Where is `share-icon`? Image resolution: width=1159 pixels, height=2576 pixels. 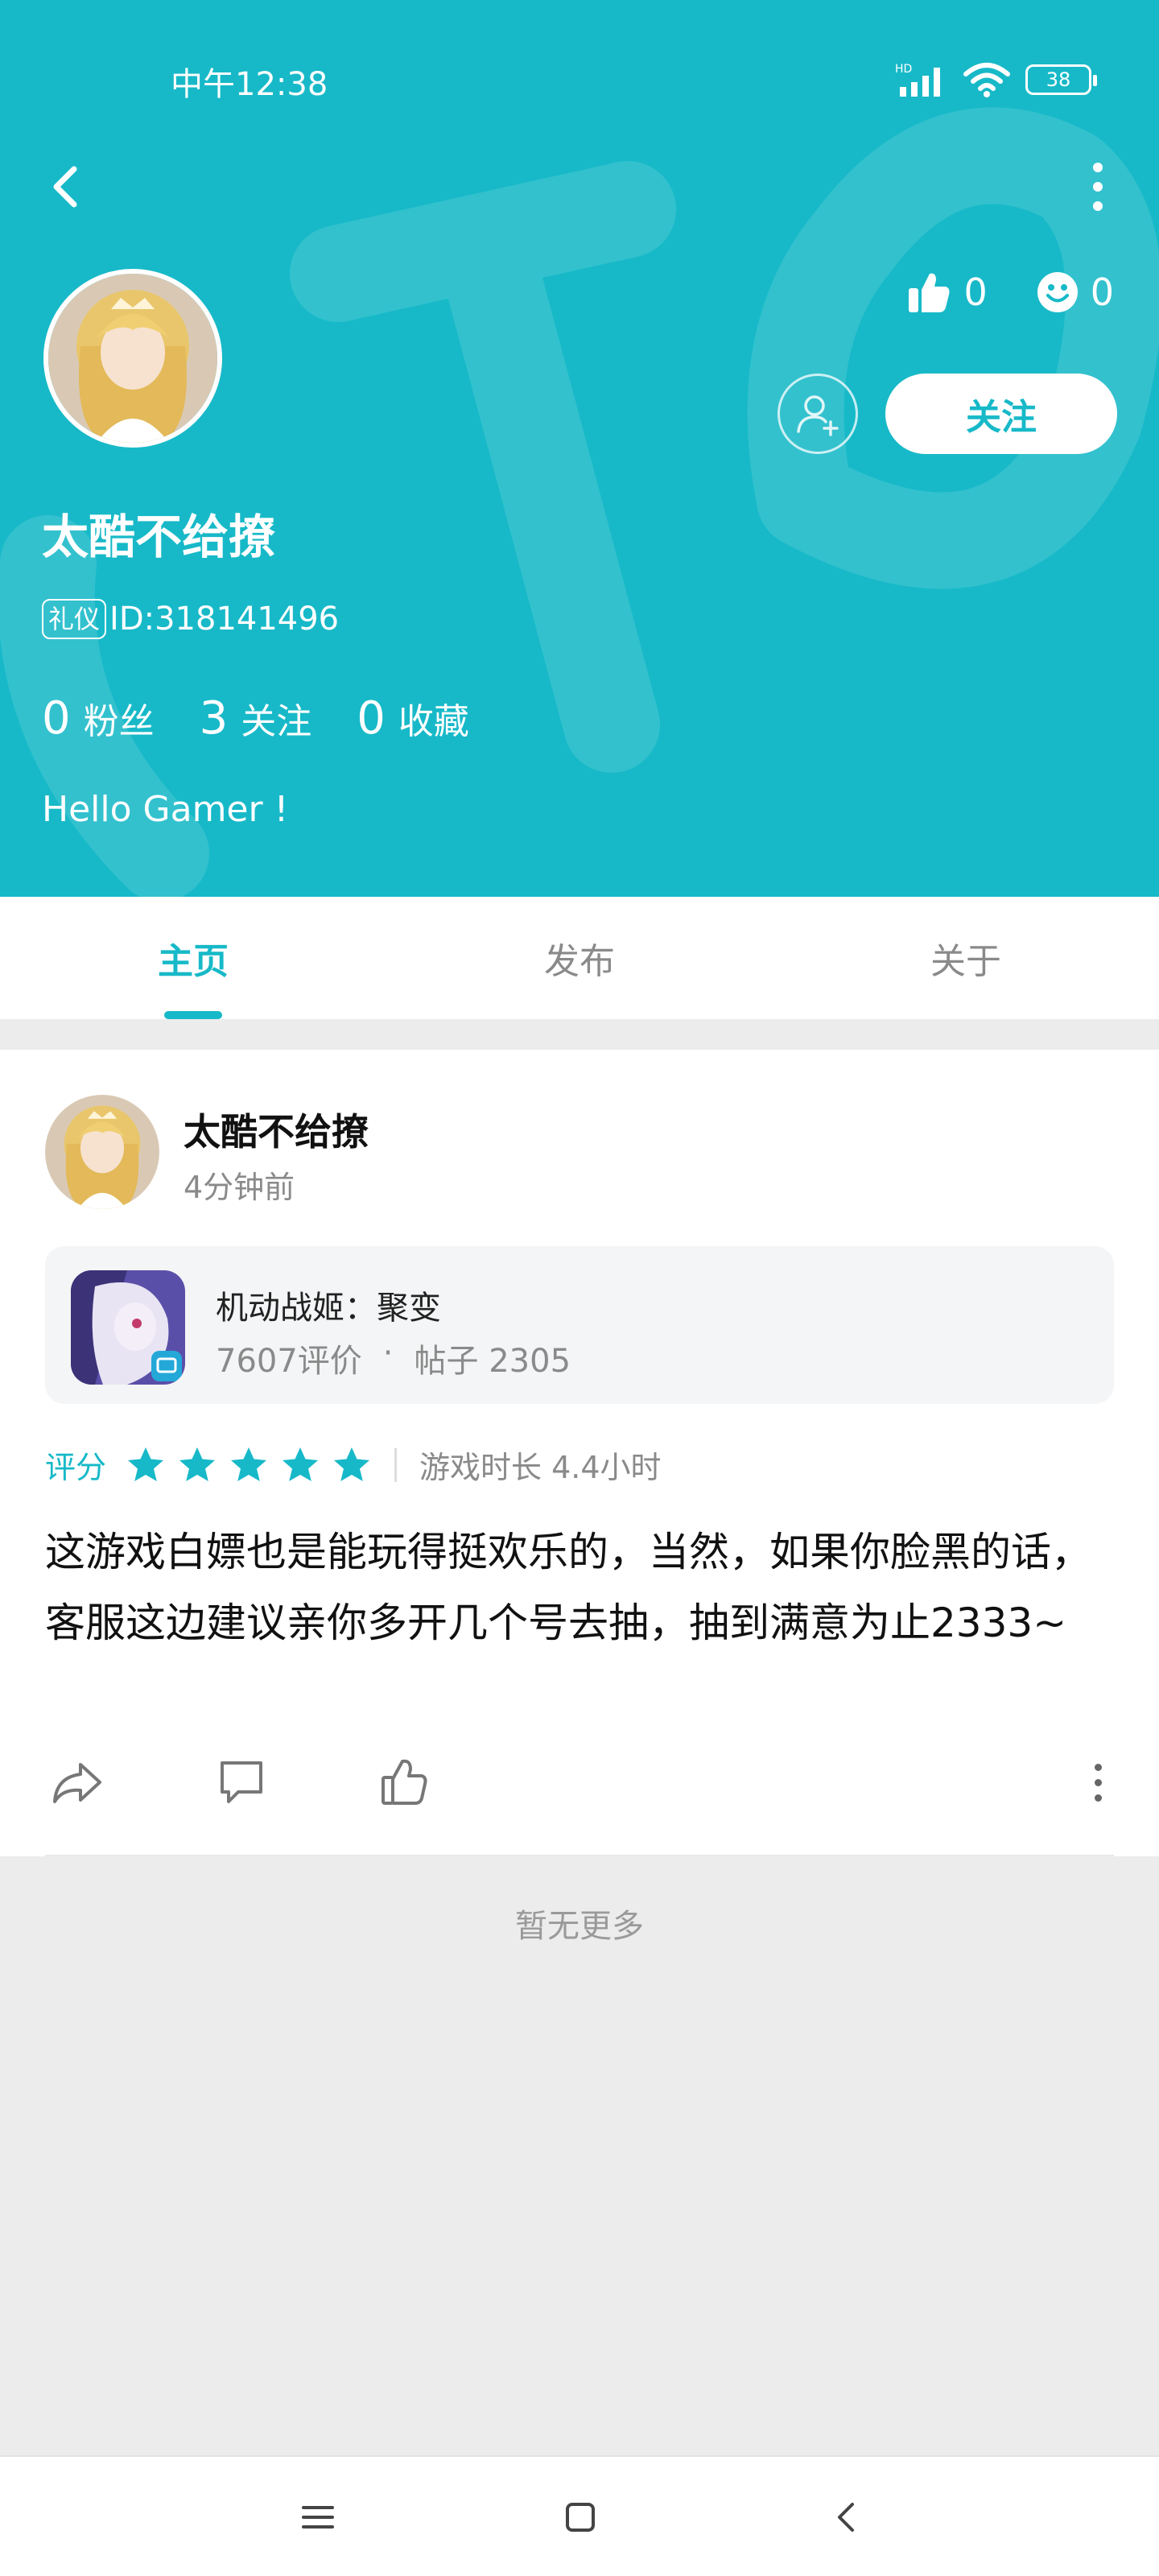 share-icon is located at coordinates (77, 1783).